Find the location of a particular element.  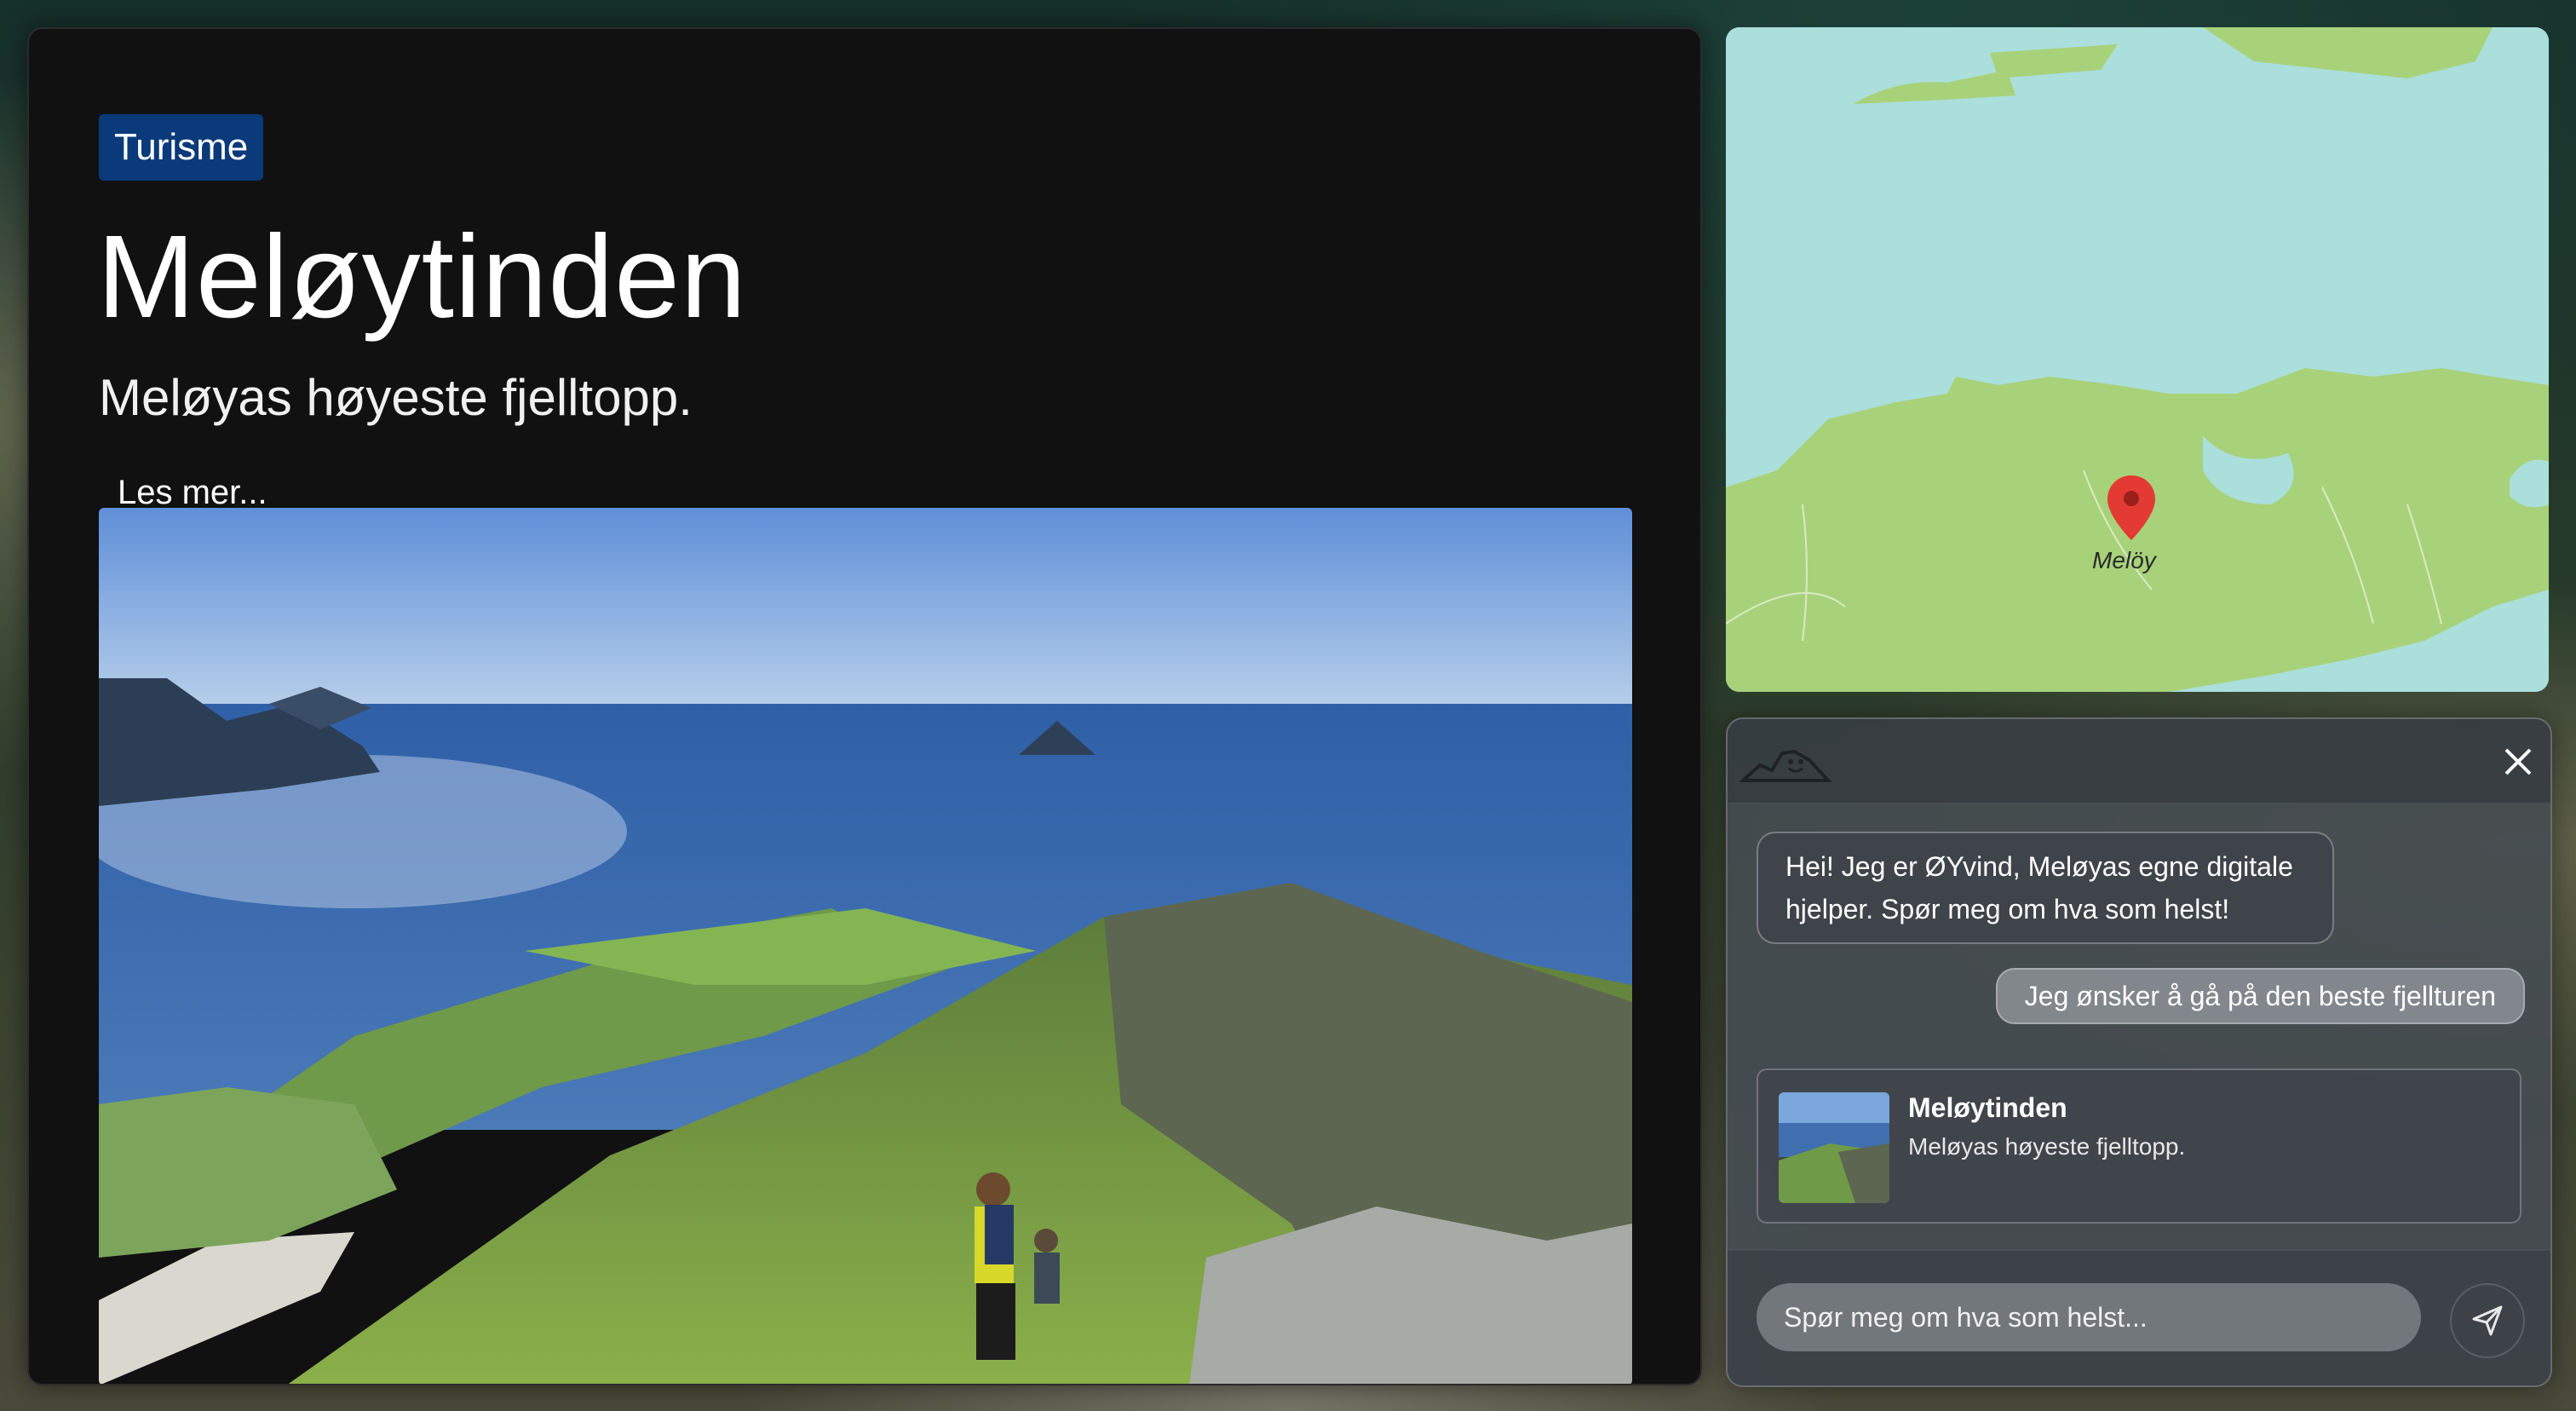

article-subtitle: Meløyas høyeste fjelltopp. is located at coordinates (396, 397).